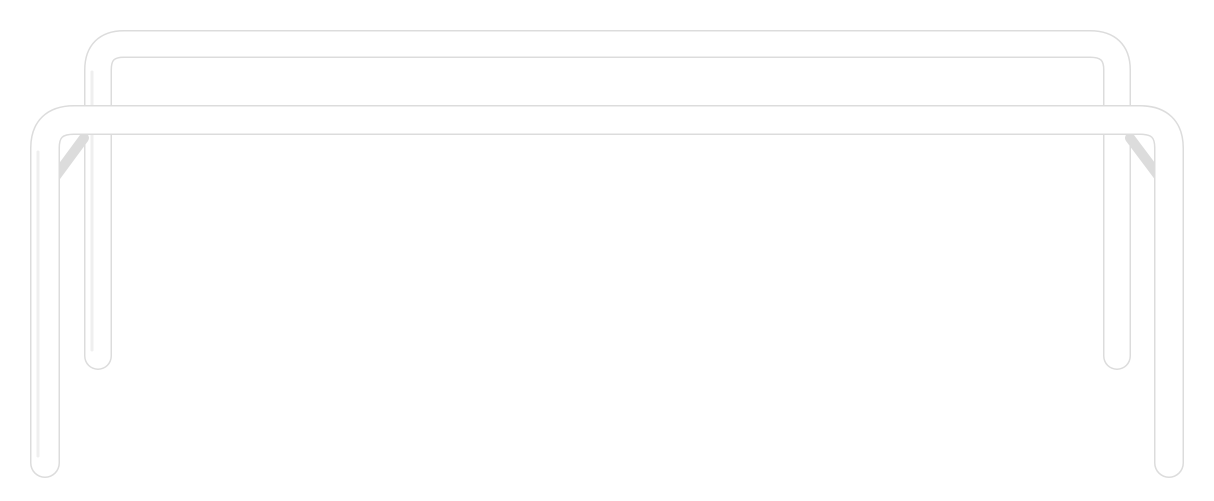 Image resolution: width=1214 pixels, height=501 pixels. What do you see at coordinates (608, 158) in the screenshot?
I see `side-braces` at bounding box center [608, 158].